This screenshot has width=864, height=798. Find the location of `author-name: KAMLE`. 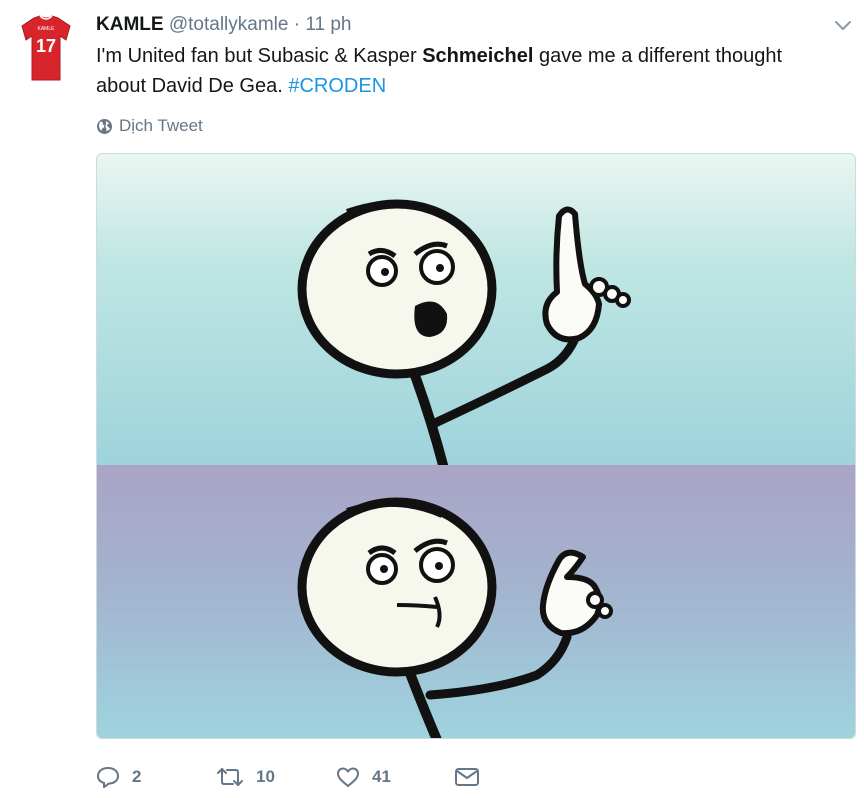

author-name: KAMLE is located at coordinates (130, 24).